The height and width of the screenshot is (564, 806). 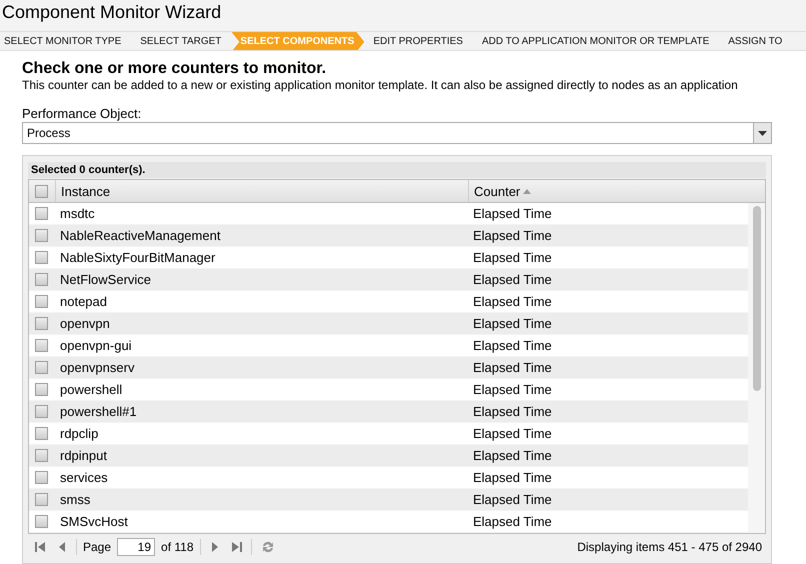 What do you see at coordinates (527, 191) in the screenshot?
I see `sort-ascending-icon` at bounding box center [527, 191].